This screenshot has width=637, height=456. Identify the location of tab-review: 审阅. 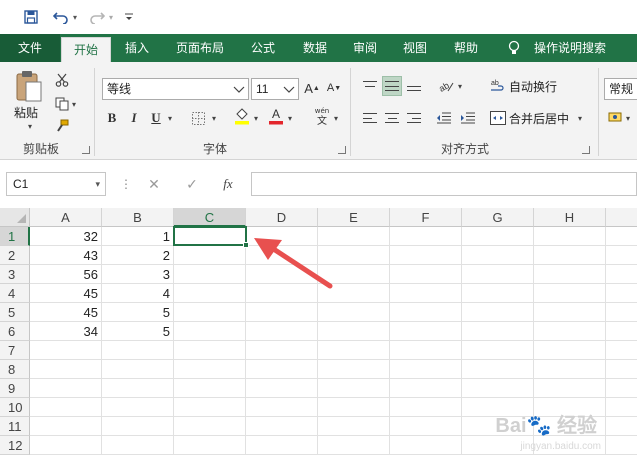
(365, 48).